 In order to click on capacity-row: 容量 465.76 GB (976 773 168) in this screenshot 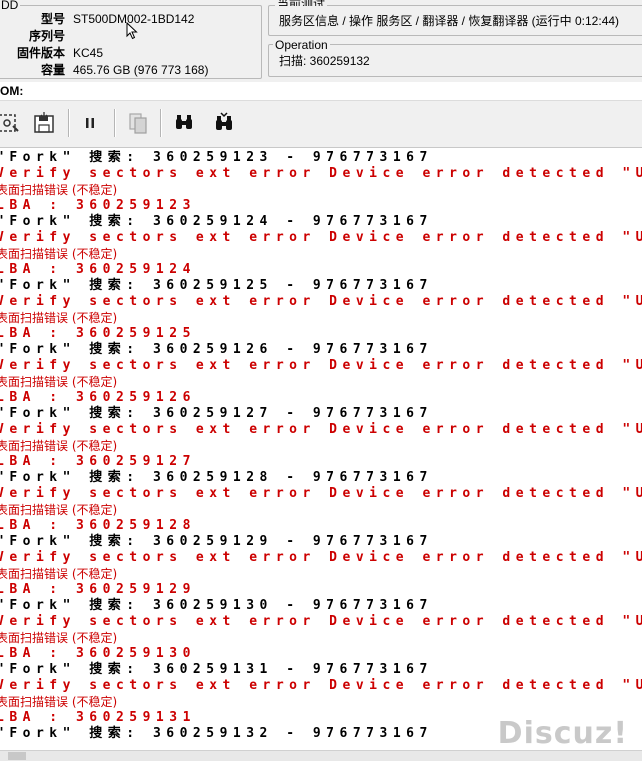, I will do `click(128, 70)`.